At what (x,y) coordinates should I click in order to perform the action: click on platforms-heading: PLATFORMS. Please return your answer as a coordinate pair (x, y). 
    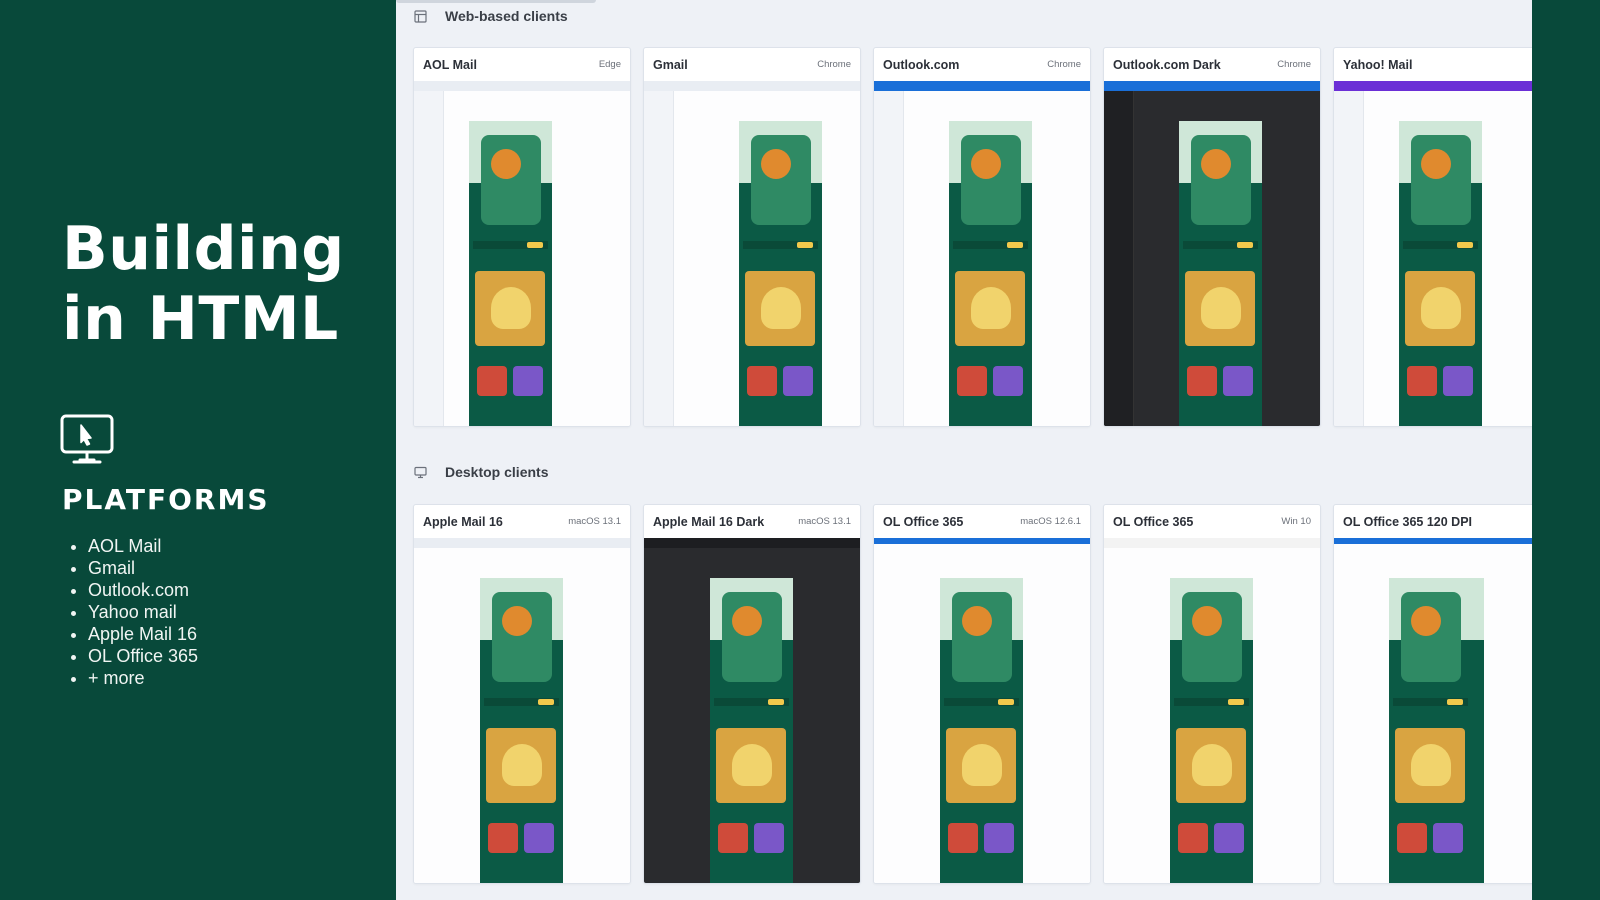
    Looking at the image, I should click on (166, 499).